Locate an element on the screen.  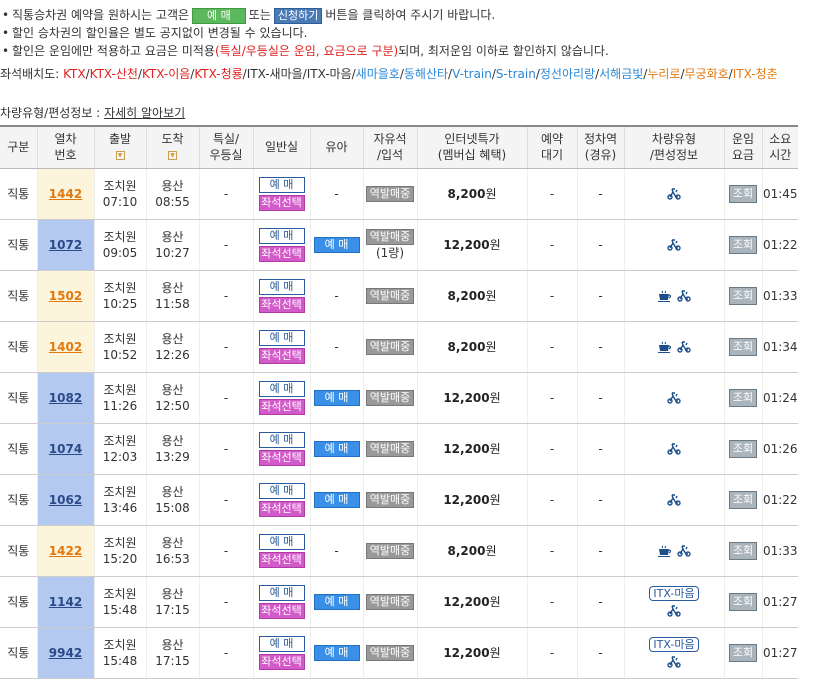
notice-line-2: • 할인 승차권의 할인율은 별도 공지없이 변경될 수 있습니다. is located at coordinates (412, 33).